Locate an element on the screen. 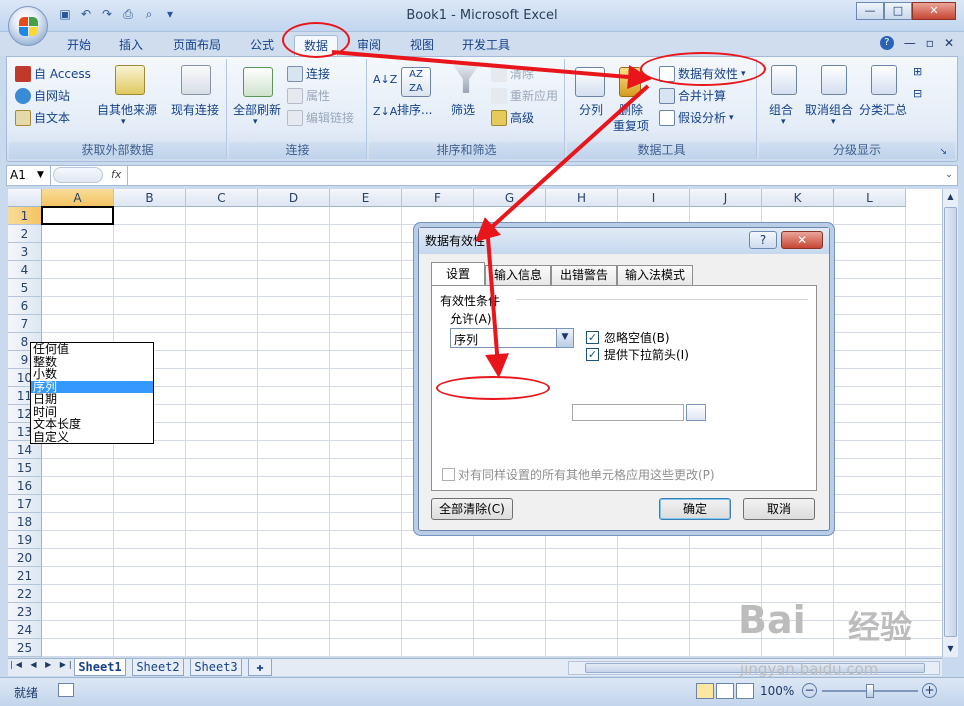 The image size is (964, 706). active-cell-a1 is located at coordinates (77, 215).